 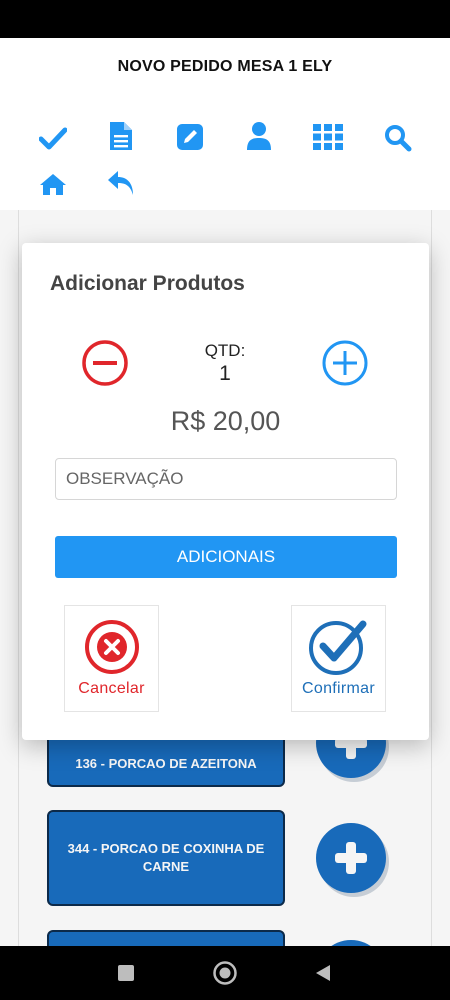 What do you see at coordinates (121, 136) in the screenshot?
I see `document-icon` at bounding box center [121, 136].